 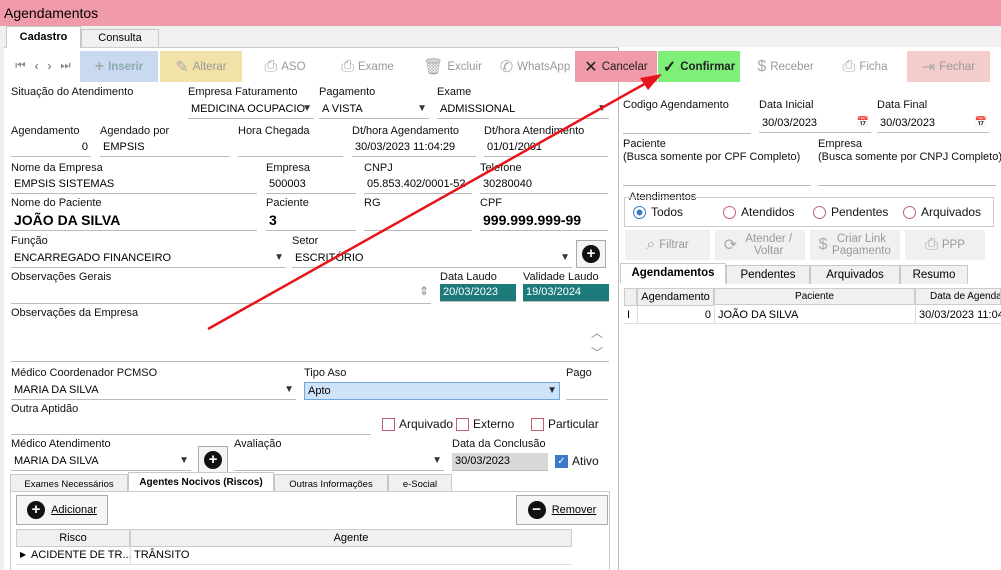 What do you see at coordinates (294, 555) in the screenshot?
I see `table-row: ▶ ACIDENTE DE TR... TRÂNSITO` at bounding box center [294, 555].